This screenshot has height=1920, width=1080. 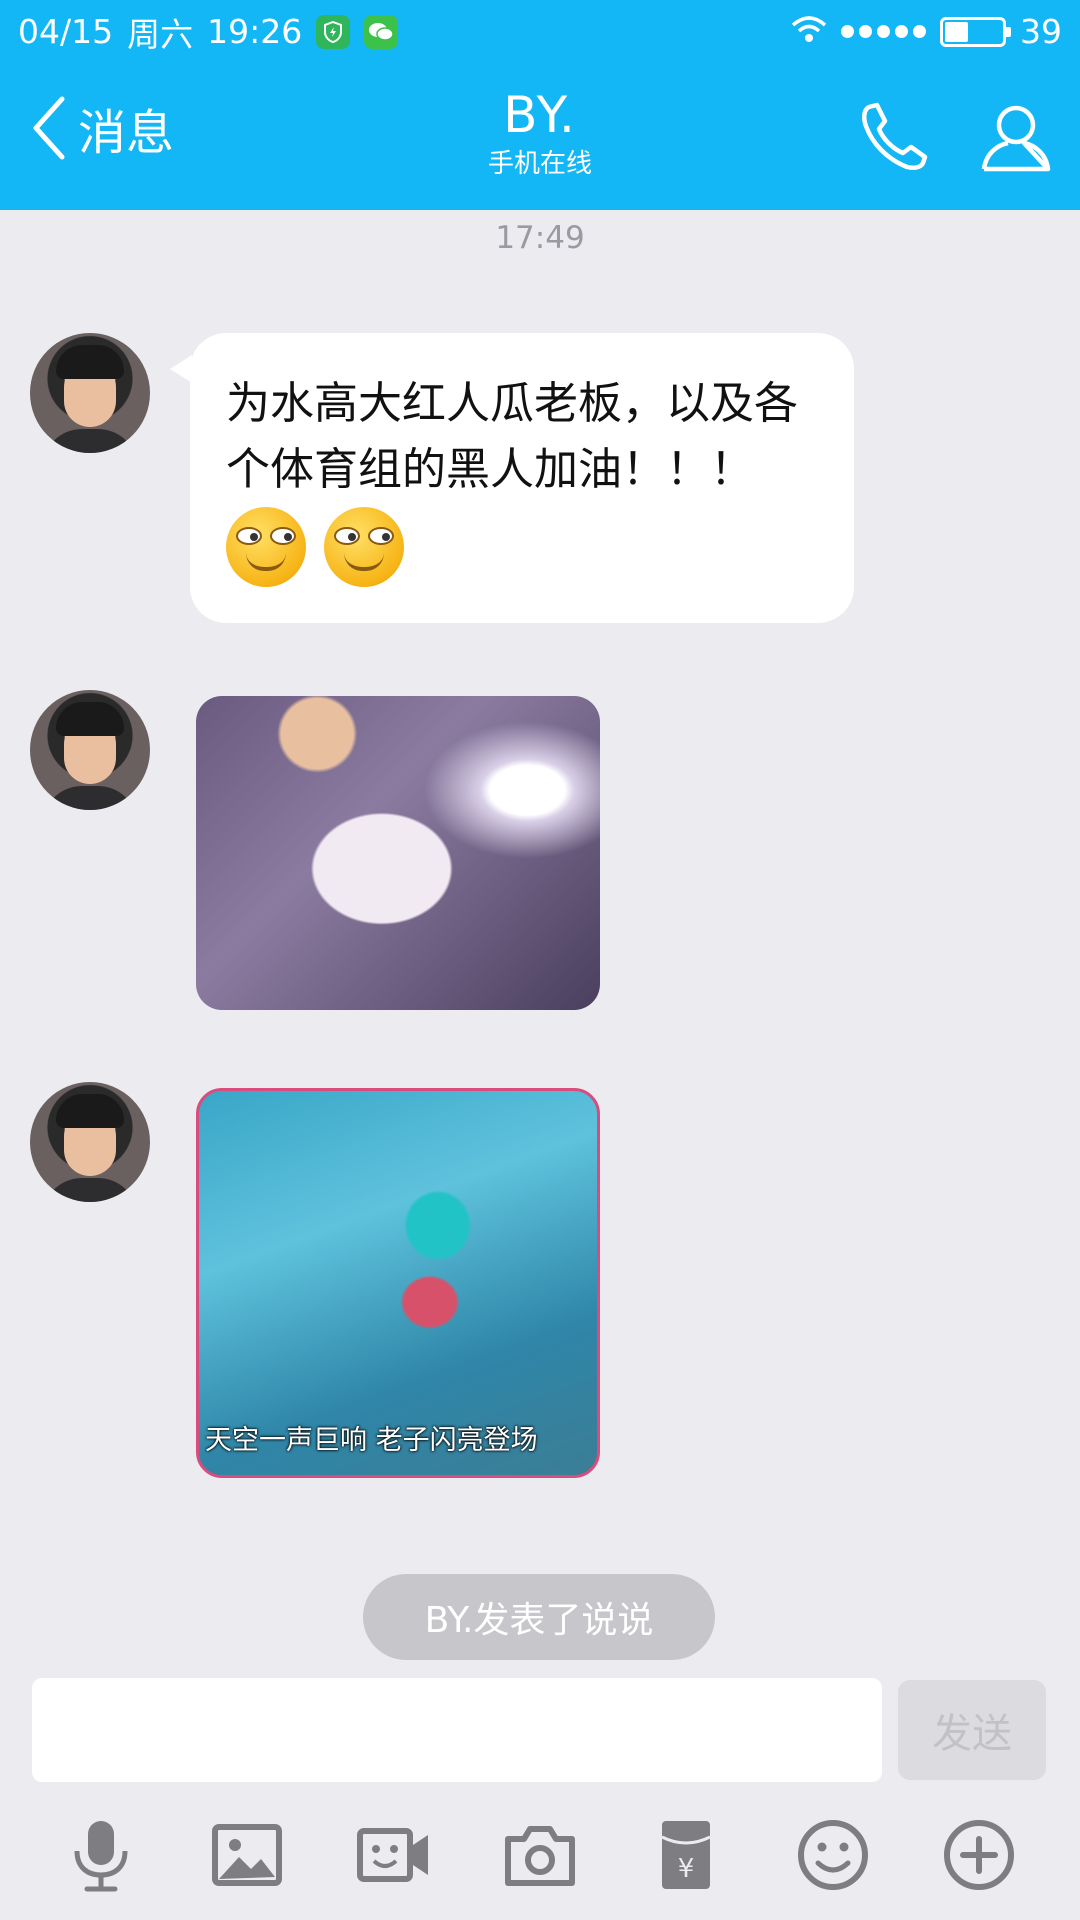 I want to click on image-caption: 天空一声巨响 老子闪亮登场, so click(x=371, y=1440).